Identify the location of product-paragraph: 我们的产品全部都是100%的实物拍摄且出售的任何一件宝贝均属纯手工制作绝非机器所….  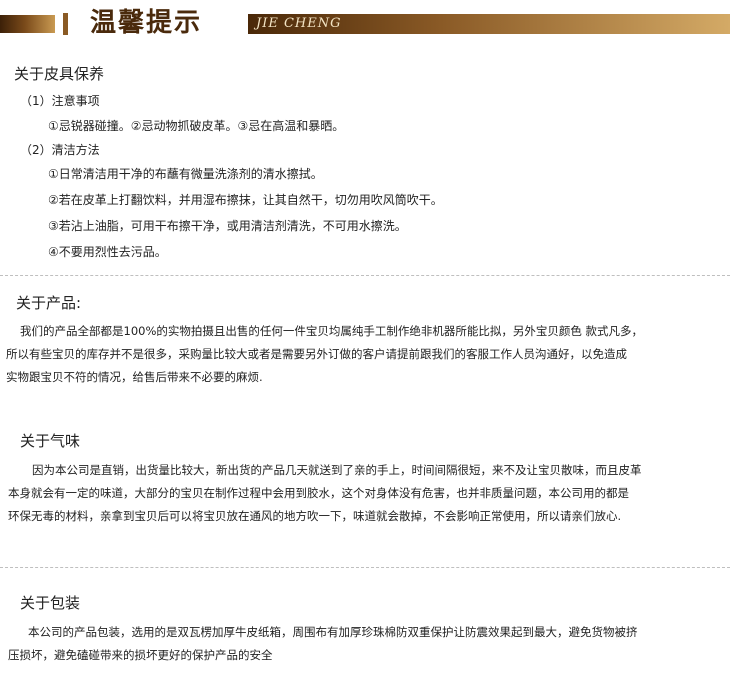
(324, 354).